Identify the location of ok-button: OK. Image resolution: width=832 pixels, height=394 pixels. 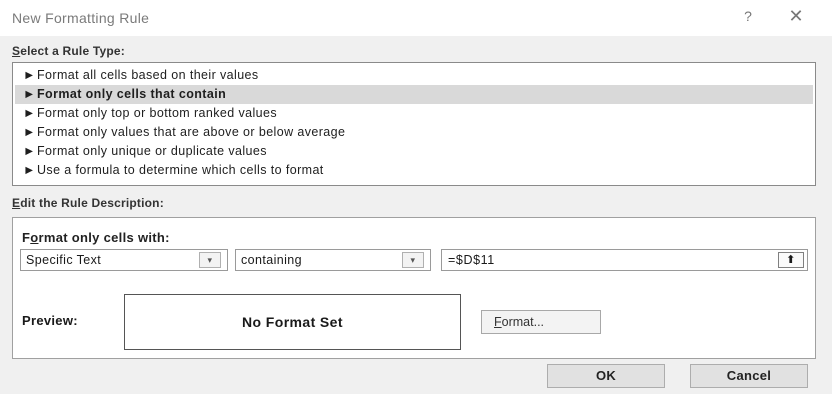
(606, 376).